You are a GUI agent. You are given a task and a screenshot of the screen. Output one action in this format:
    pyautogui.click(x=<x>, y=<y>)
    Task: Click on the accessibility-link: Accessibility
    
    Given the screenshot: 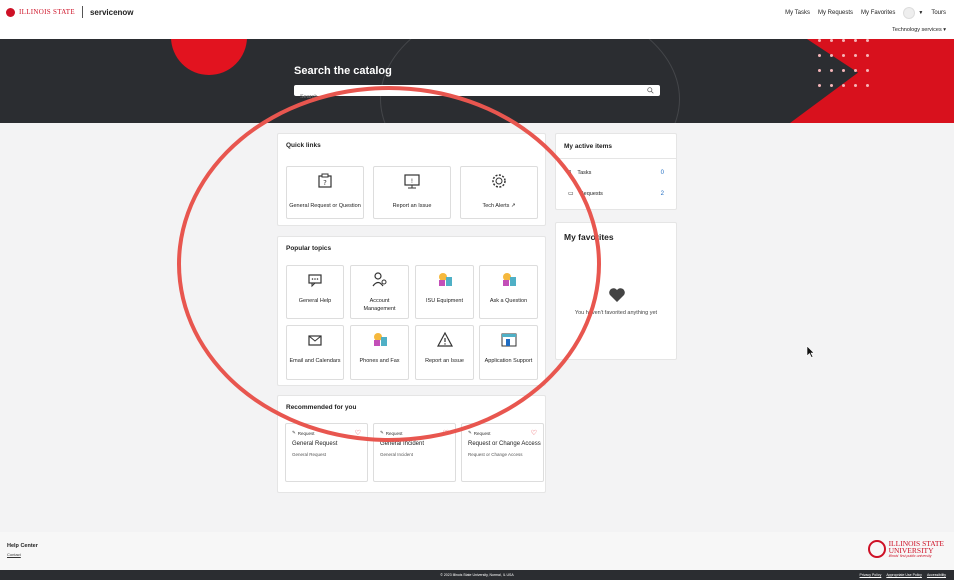 What is the action you would take?
    pyautogui.click(x=936, y=575)
    